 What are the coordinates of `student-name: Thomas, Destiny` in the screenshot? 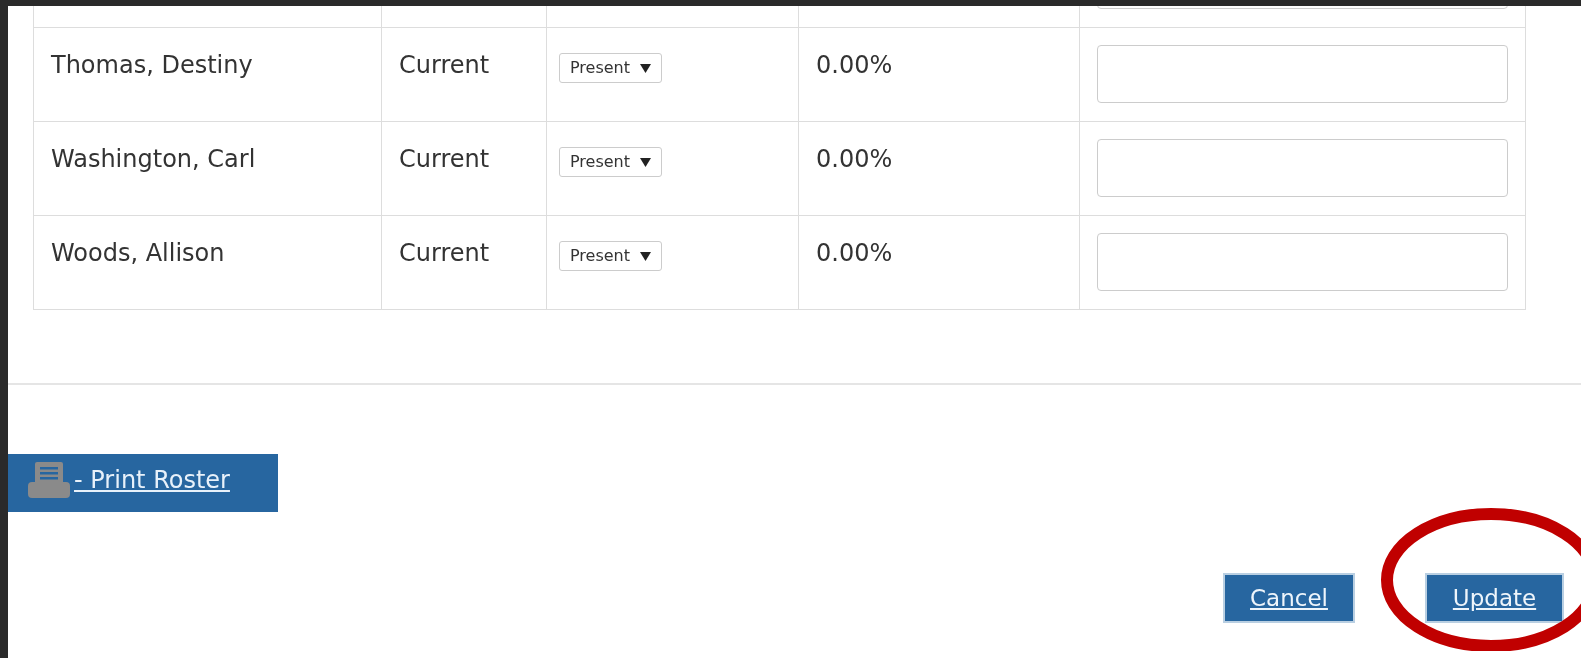 It's located at (152, 65).